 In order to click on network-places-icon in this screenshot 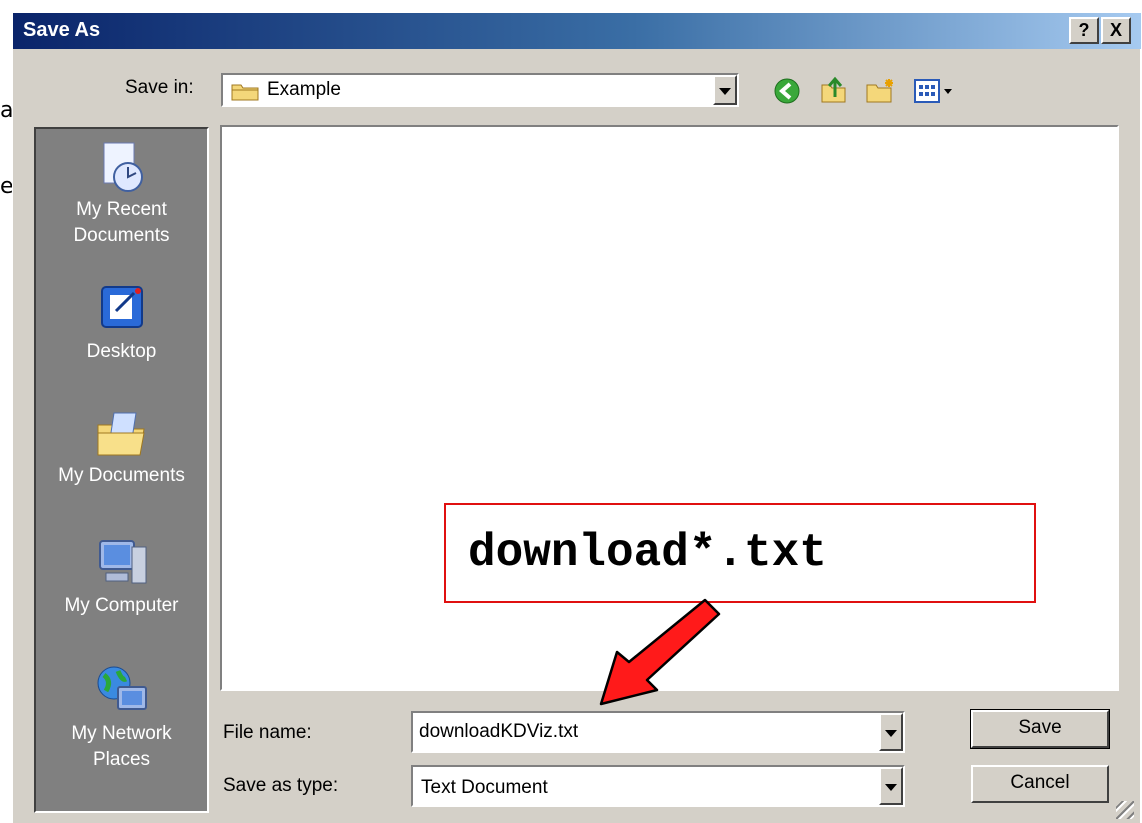, I will do `click(122, 688)`.